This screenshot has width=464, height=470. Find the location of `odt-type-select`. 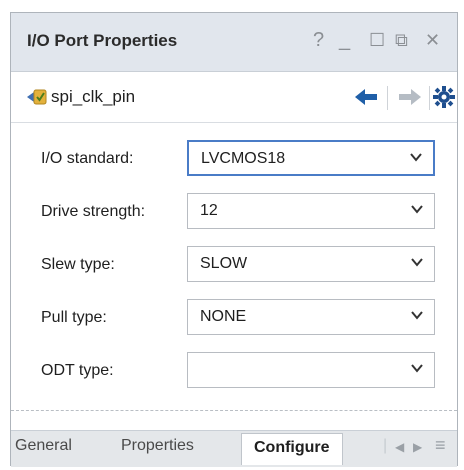

odt-type-select is located at coordinates (311, 370).